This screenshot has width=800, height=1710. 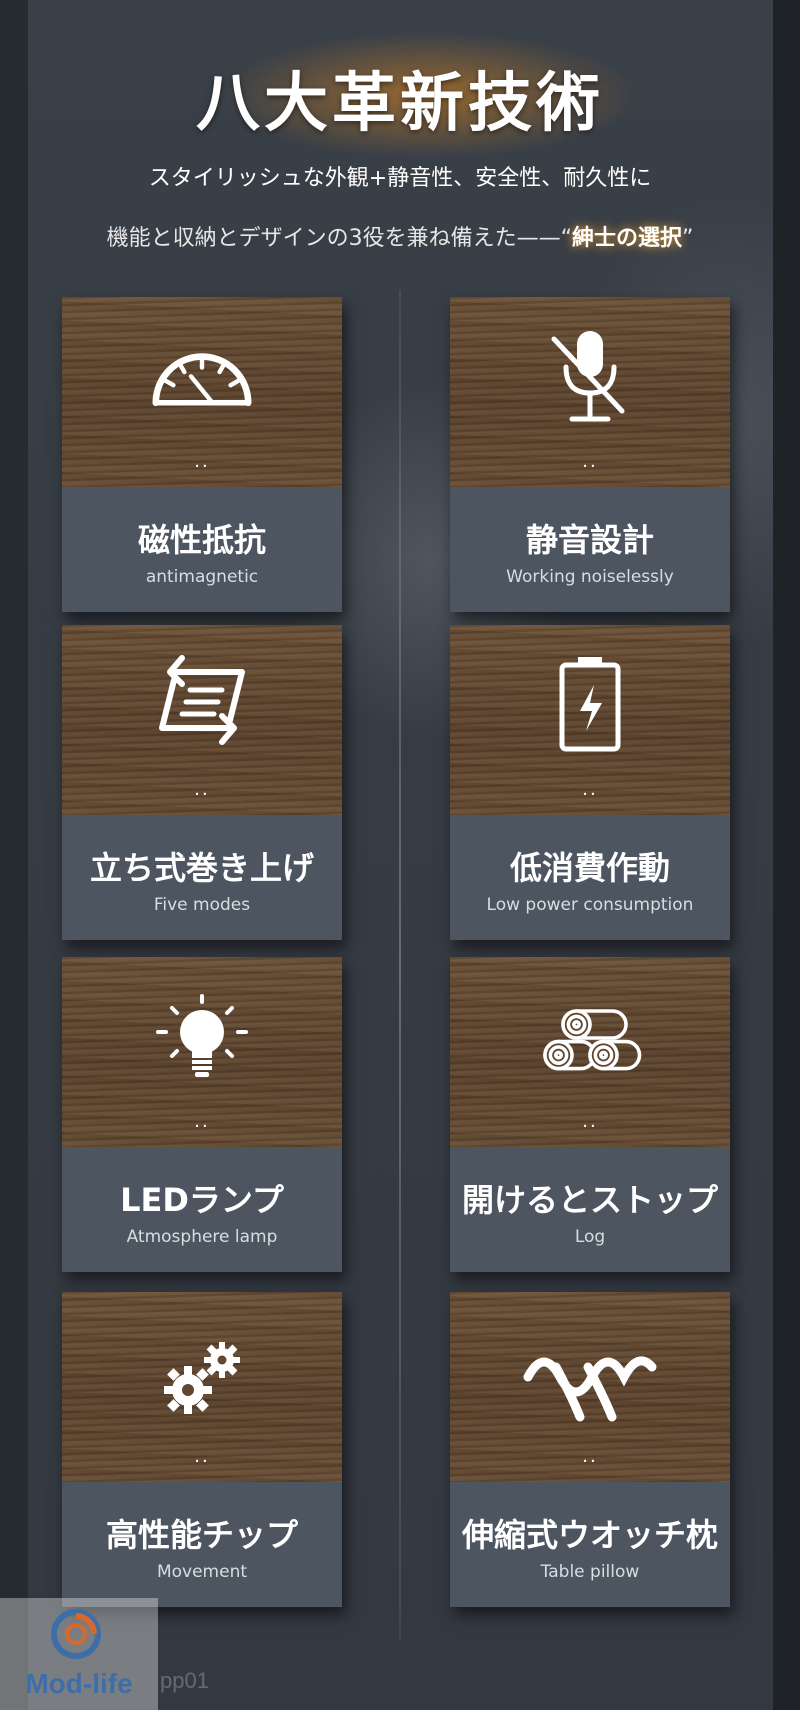 What do you see at coordinates (202, 1035) in the screenshot?
I see `lightbulb-icon` at bounding box center [202, 1035].